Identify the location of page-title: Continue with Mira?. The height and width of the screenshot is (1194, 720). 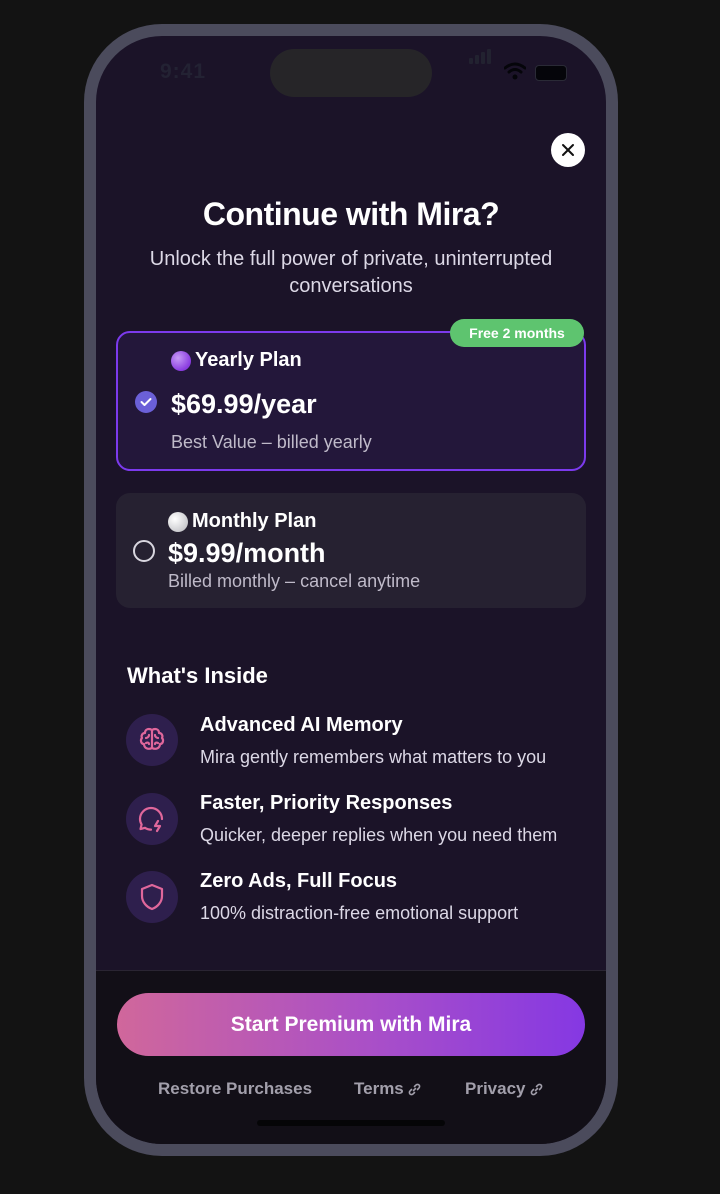
(351, 214).